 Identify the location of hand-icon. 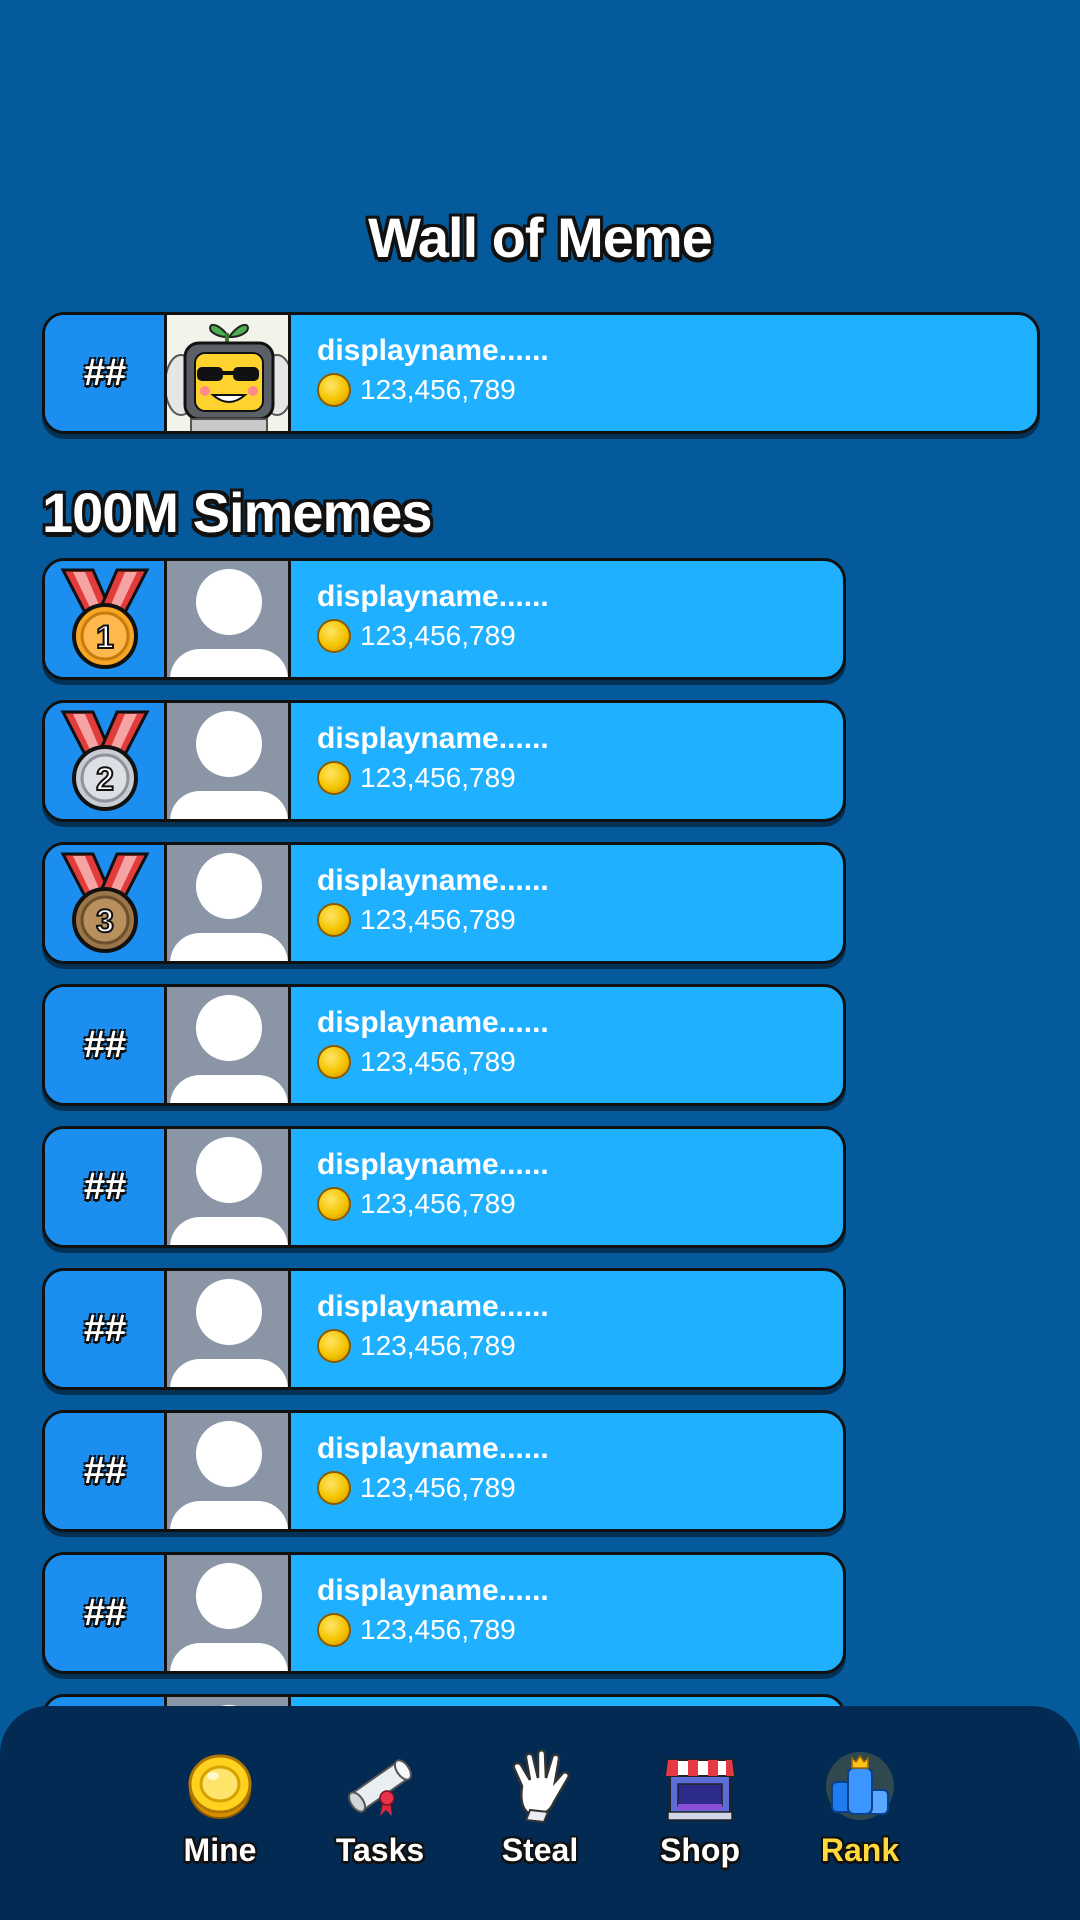
(541, 1786).